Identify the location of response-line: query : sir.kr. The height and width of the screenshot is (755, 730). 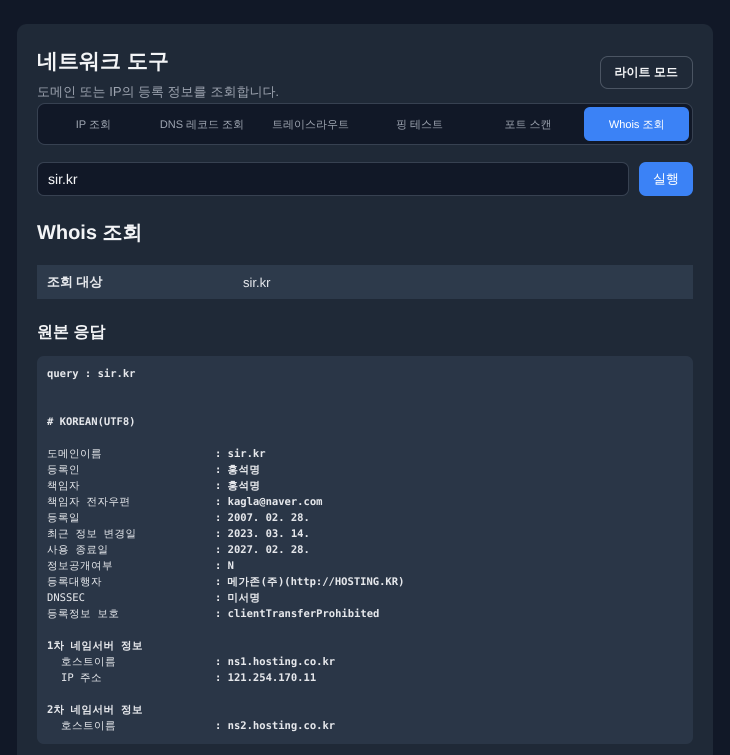
(91, 374).